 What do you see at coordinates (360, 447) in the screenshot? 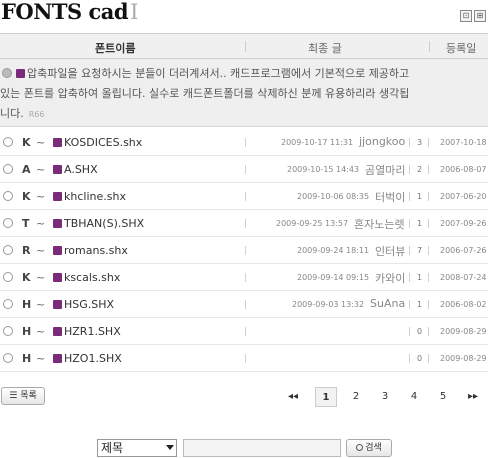
I see `search-icon` at bounding box center [360, 447].